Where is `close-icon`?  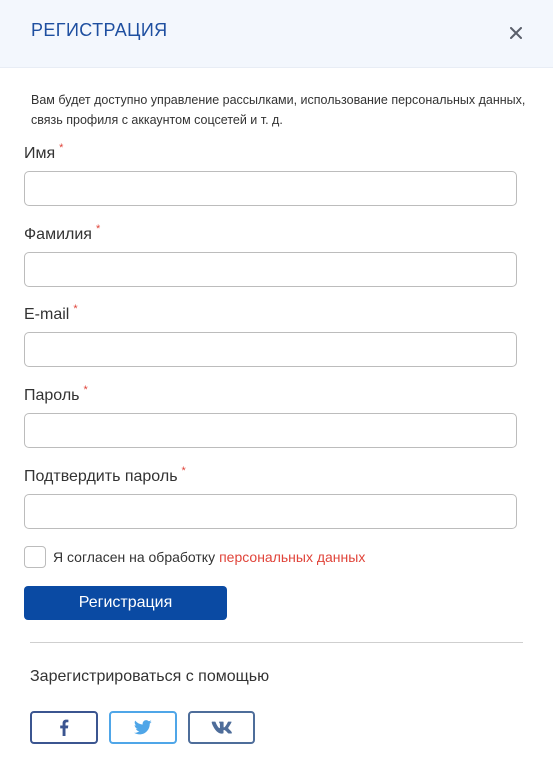
close-icon is located at coordinates (516, 33).